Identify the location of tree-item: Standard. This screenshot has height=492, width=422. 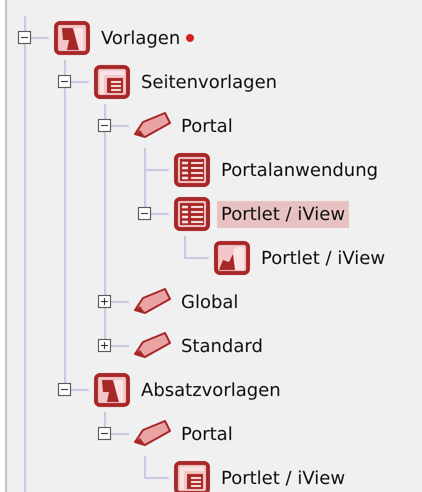
(222, 346).